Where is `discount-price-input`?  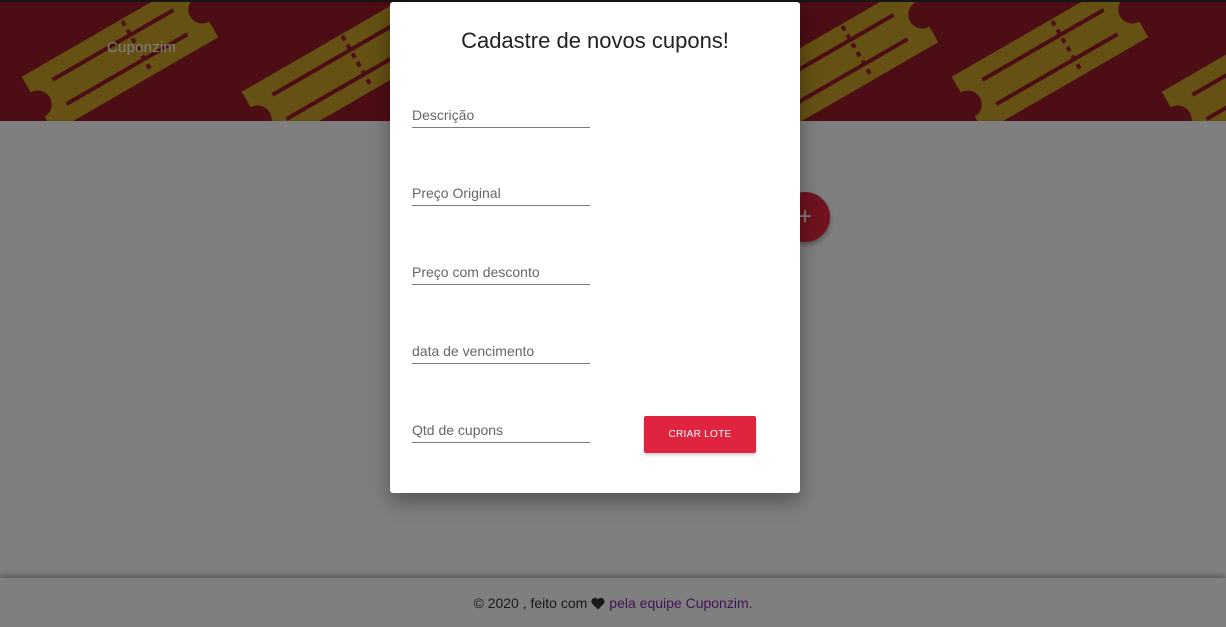 discount-price-input is located at coordinates (501, 271).